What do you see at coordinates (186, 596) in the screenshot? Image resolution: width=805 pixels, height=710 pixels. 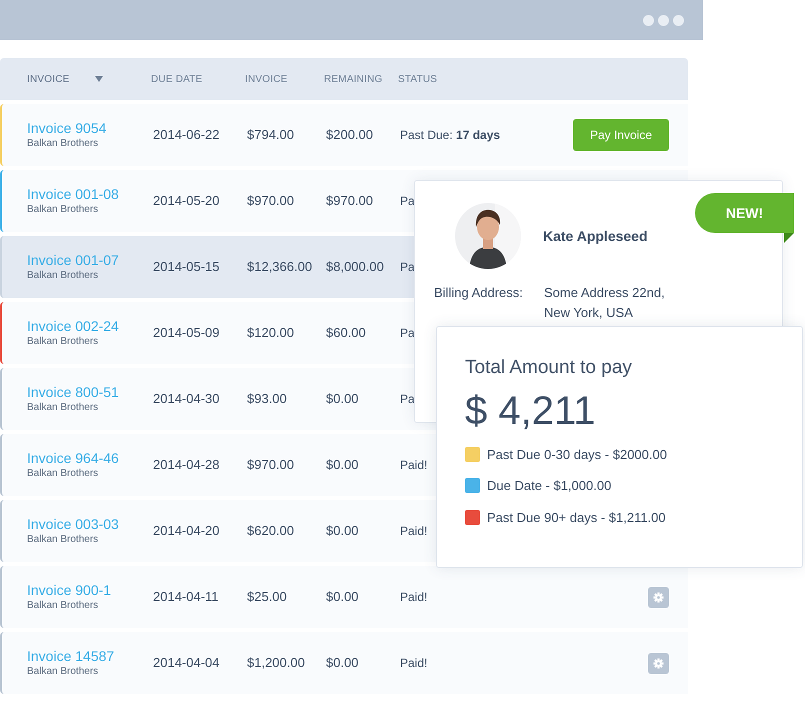 I see `due-date: 2014-04-11` at bounding box center [186, 596].